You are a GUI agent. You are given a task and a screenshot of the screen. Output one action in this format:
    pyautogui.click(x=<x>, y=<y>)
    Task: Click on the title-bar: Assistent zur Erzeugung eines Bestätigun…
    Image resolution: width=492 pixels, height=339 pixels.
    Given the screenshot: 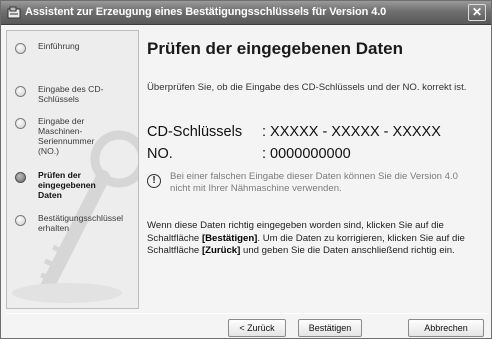 What is the action you would take?
    pyautogui.click(x=246, y=13)
    